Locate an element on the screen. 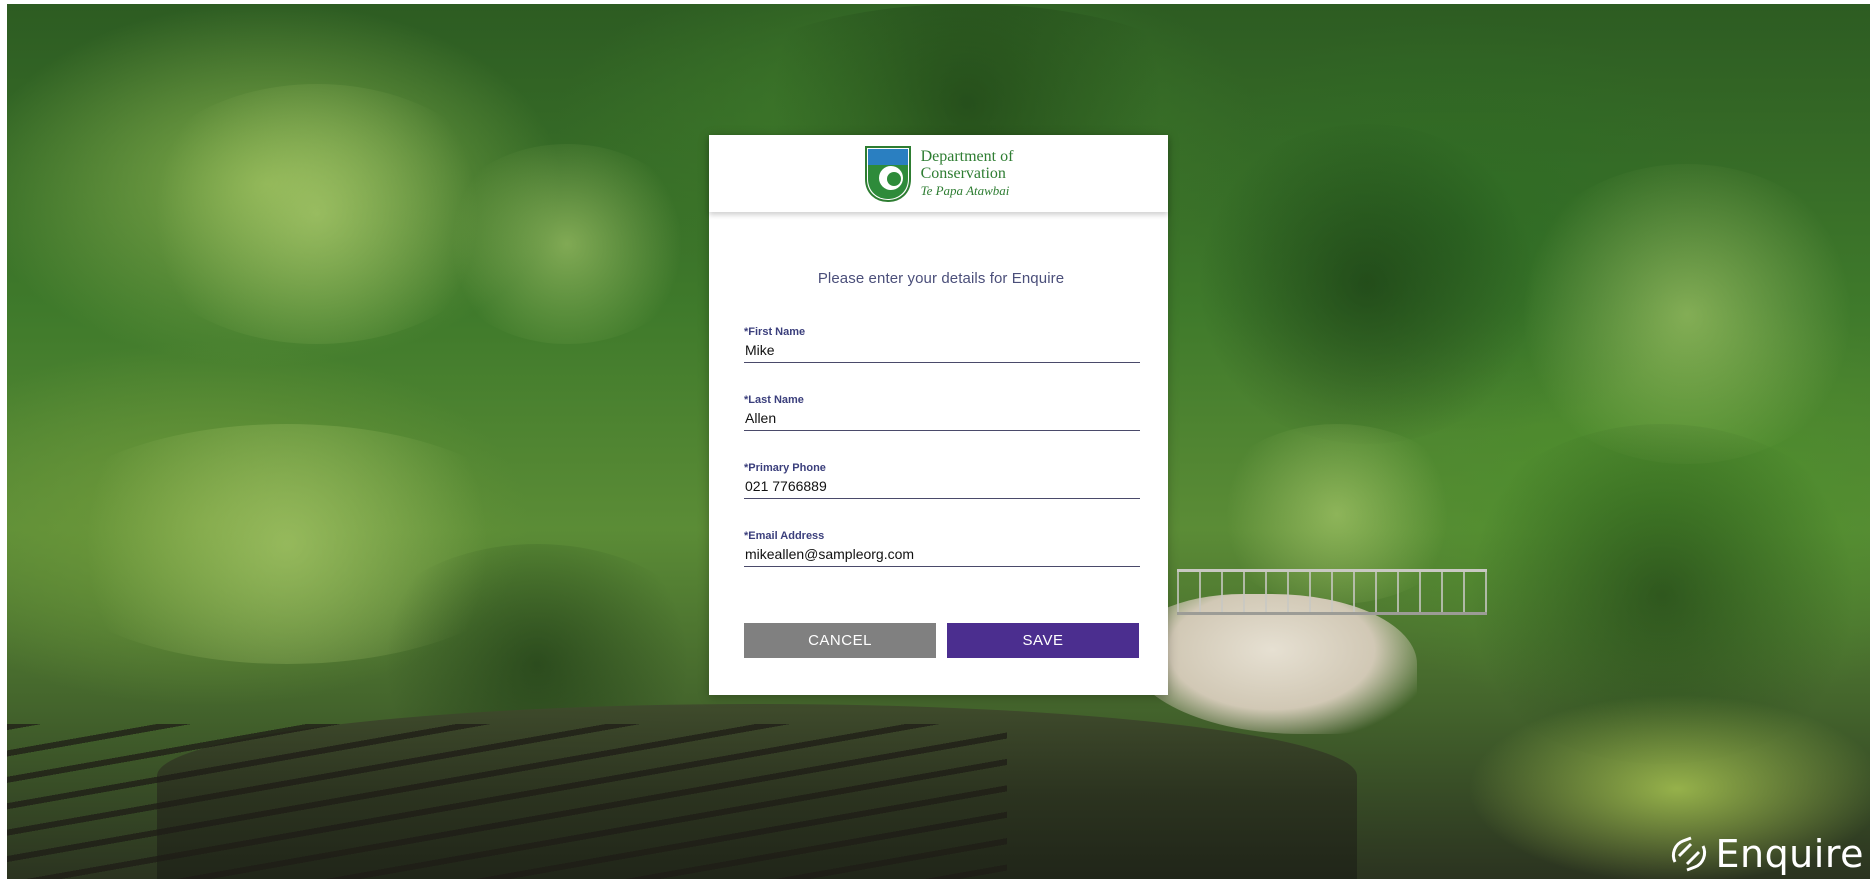 The height and width of the screenshot is (879, 1870). email-address-input is located at coordinates (942, 555).